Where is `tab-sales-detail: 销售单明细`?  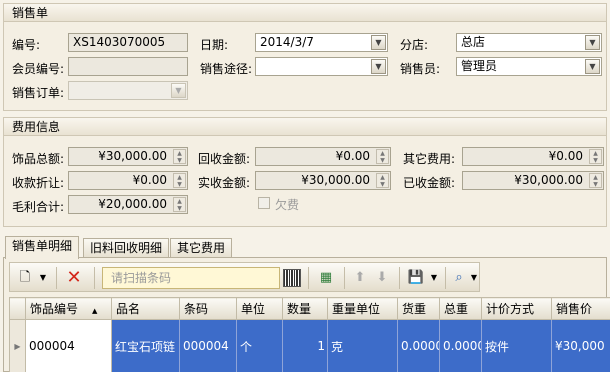
tab-sales-detail: 销售单明细 is located at coordinates (42, 247).